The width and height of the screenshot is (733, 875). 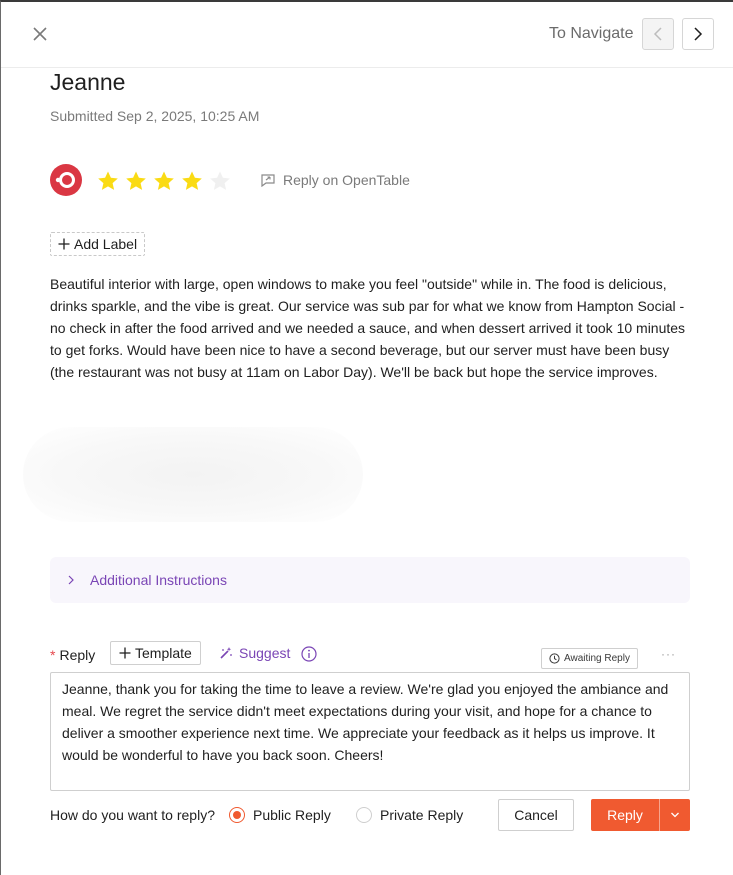 I want to click on magic-wand-icon, so click(x=226, y=653).